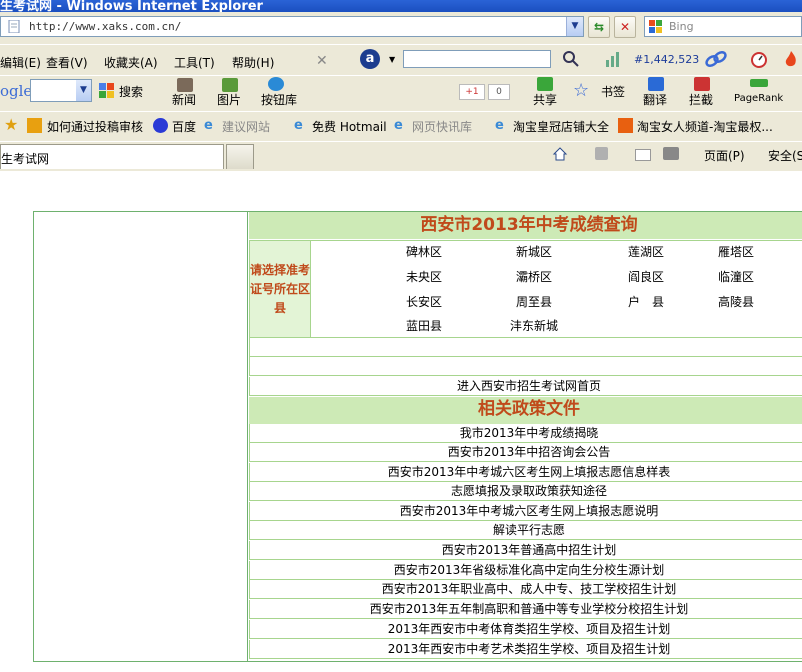 The width and height of the screenshot is (802, 672). What do you see at coordinates (424, 301) in the screenshot?
I see `district-link: 长安区` at bounding box center [424, 301].